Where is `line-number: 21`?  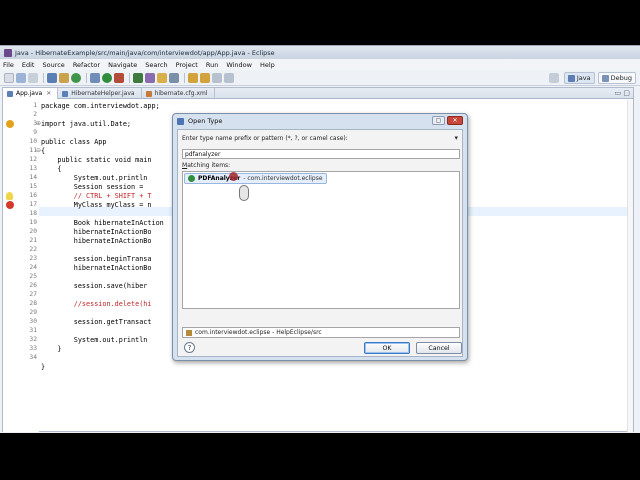 line-number: 21 is located at coordinates (33, 240).